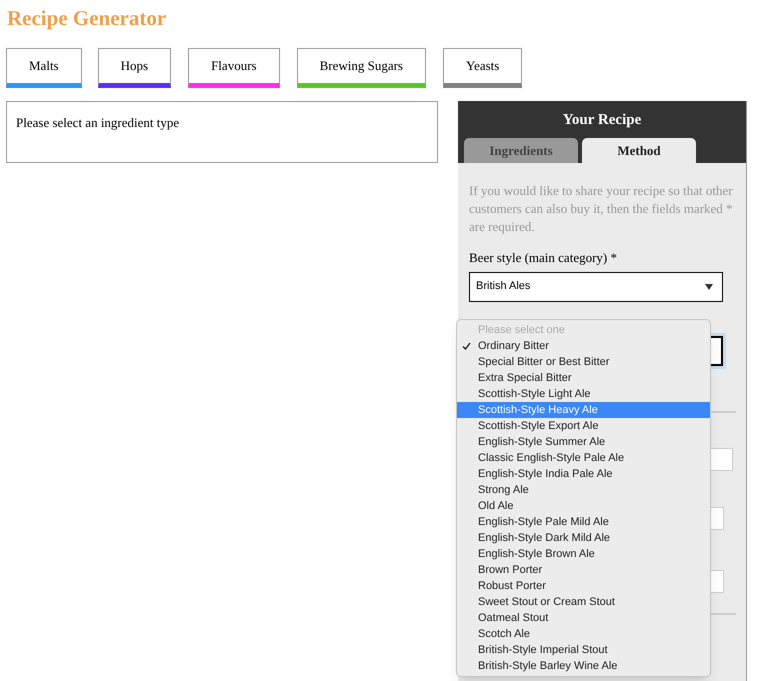  I want to click on menu-option: British-Style Barley Wine Ale, so click(583, 666).